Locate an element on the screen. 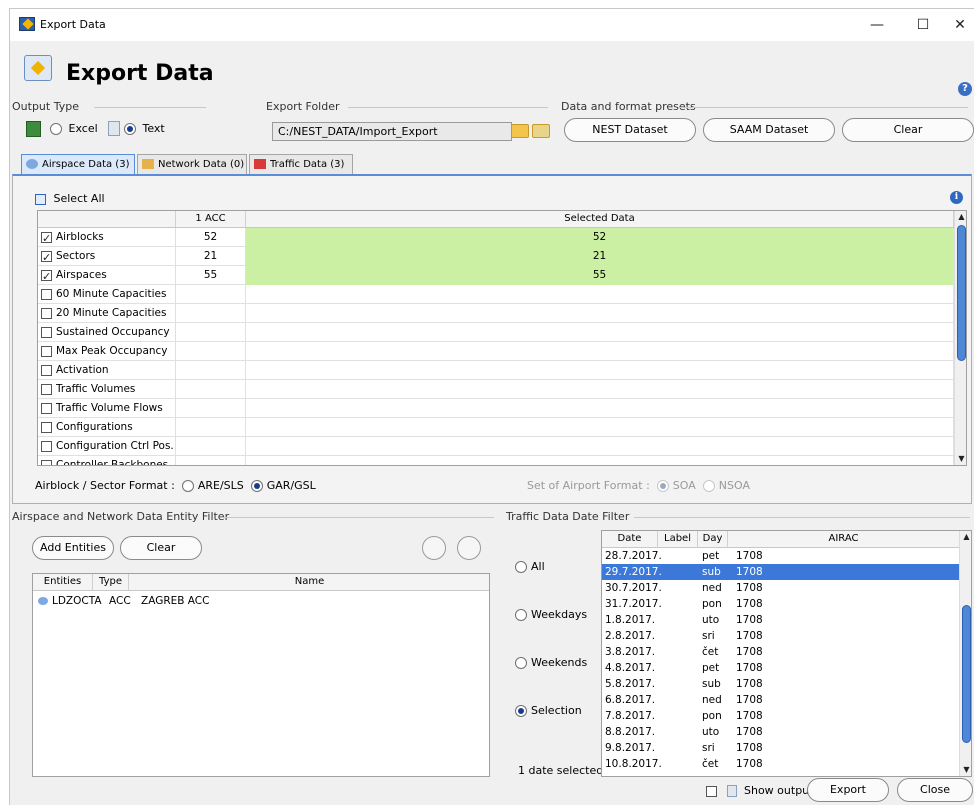  table-row: 2.8.2017. sri 1708 is located at coordinates (780, 636).